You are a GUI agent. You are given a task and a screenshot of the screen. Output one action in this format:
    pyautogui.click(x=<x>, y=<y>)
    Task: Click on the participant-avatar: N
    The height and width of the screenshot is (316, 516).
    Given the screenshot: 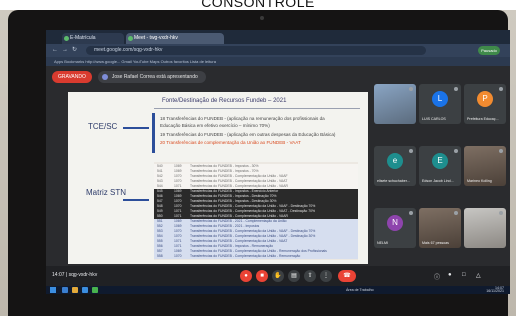 What is the action you would take?
    pyautogui.click(x=395, y=223)
    